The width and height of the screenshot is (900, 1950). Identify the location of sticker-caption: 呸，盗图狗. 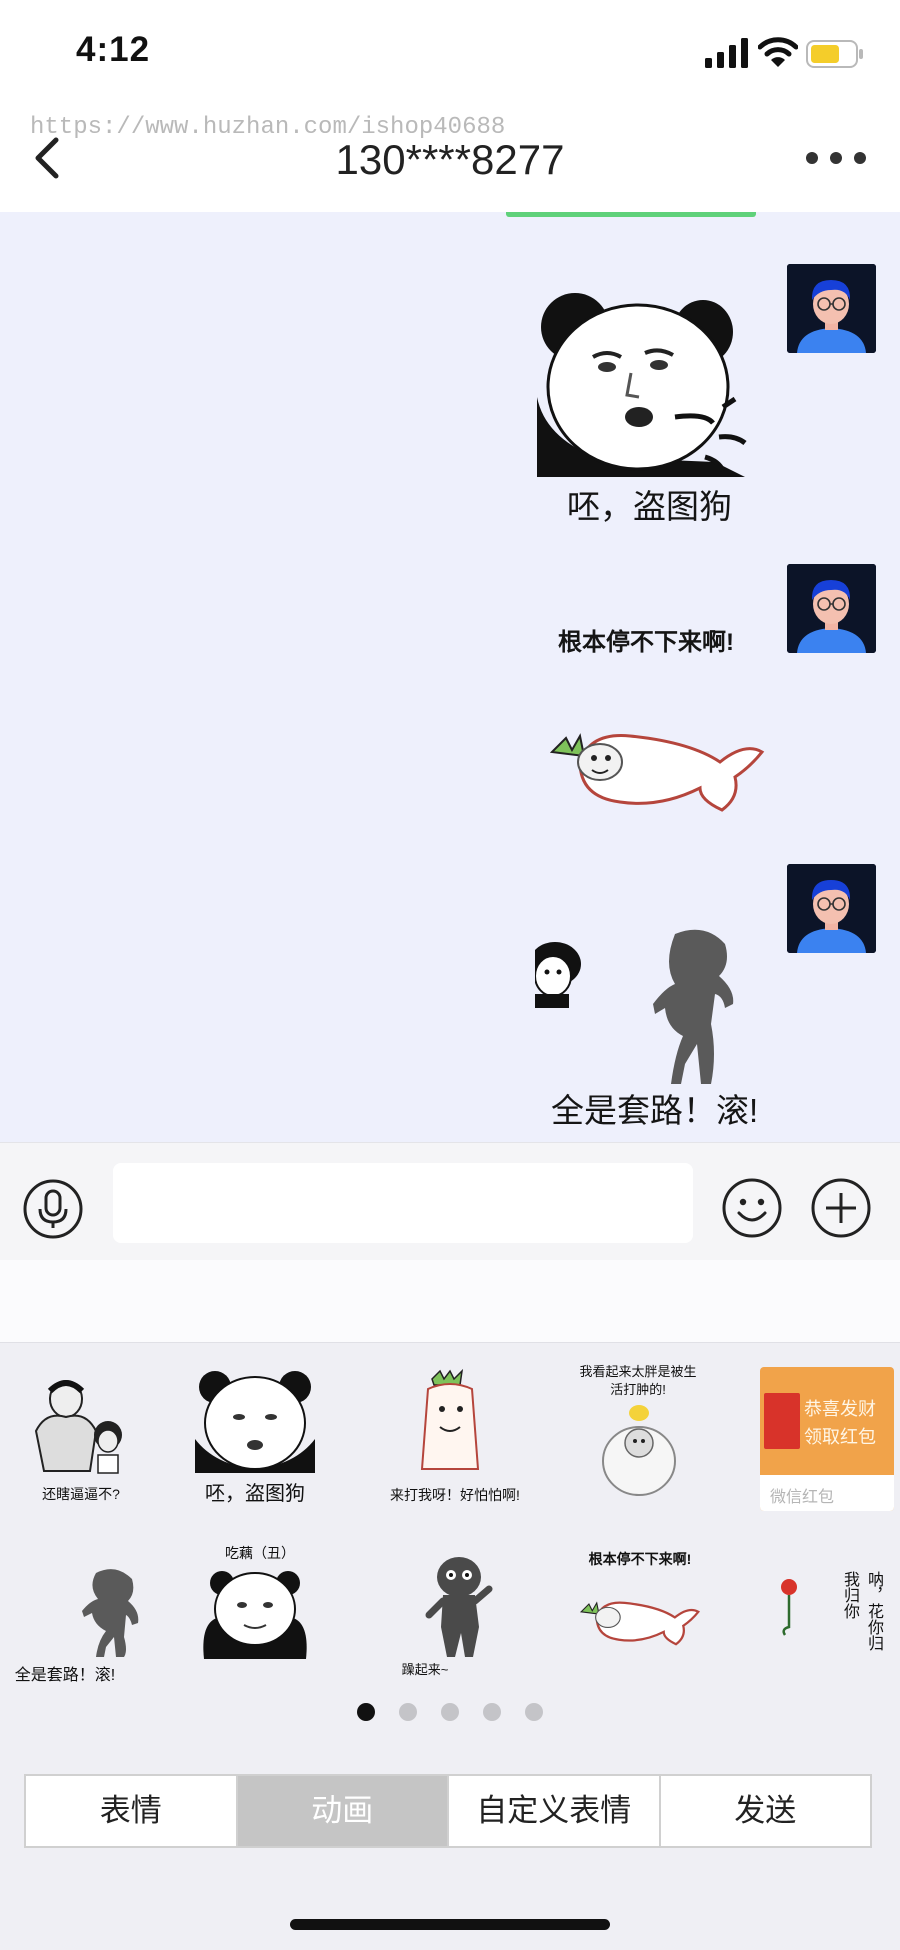
(649, 506).